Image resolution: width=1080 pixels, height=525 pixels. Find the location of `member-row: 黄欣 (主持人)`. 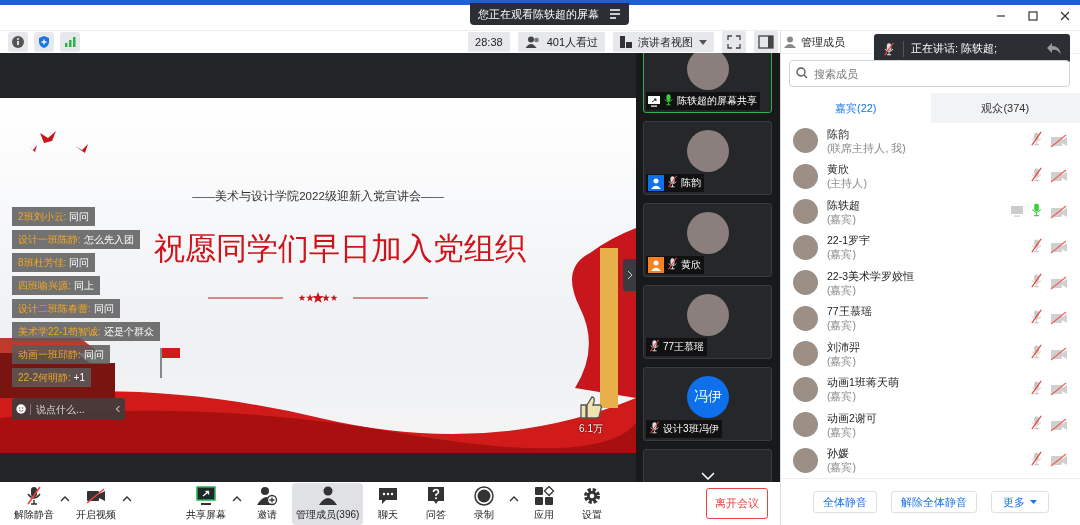

member-row: 黄欣 (主持人) is located at coordinates (930, 176).